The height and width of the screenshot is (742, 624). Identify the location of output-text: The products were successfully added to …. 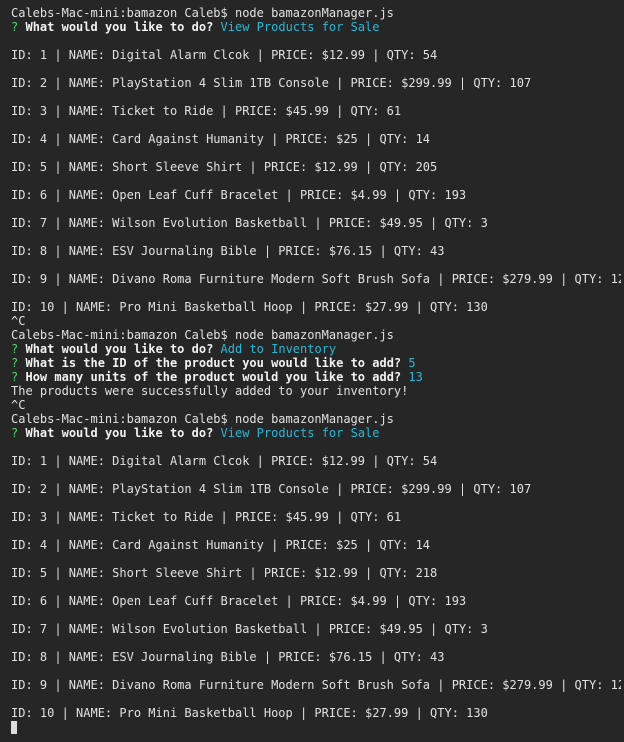
(210, 391).